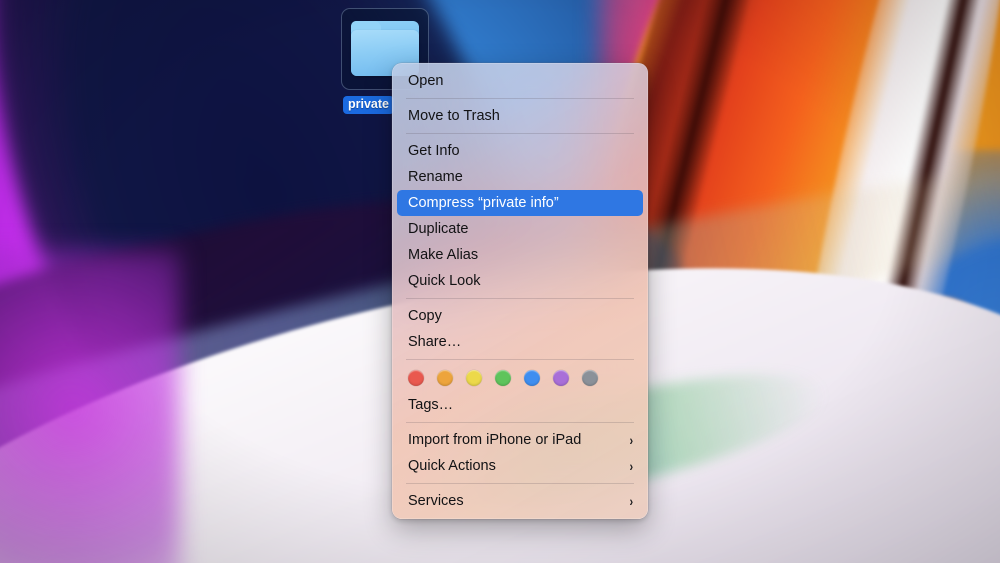 The height and width of the screenshot is (563, 1000). I want to click on menu-item-services: Services ›, so click(520, 501).